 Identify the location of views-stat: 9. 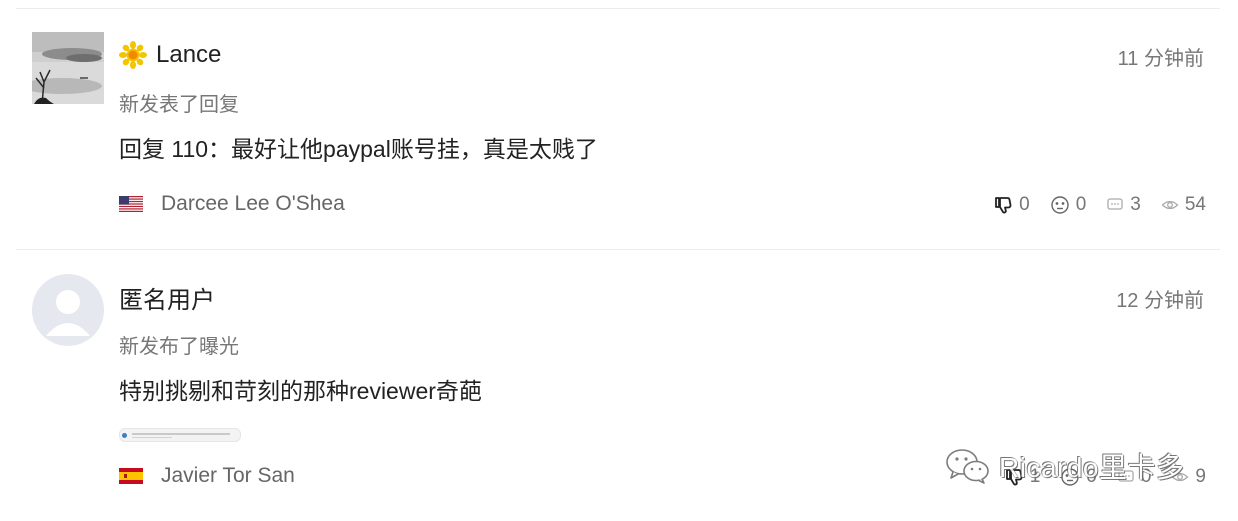
(1188, 477).